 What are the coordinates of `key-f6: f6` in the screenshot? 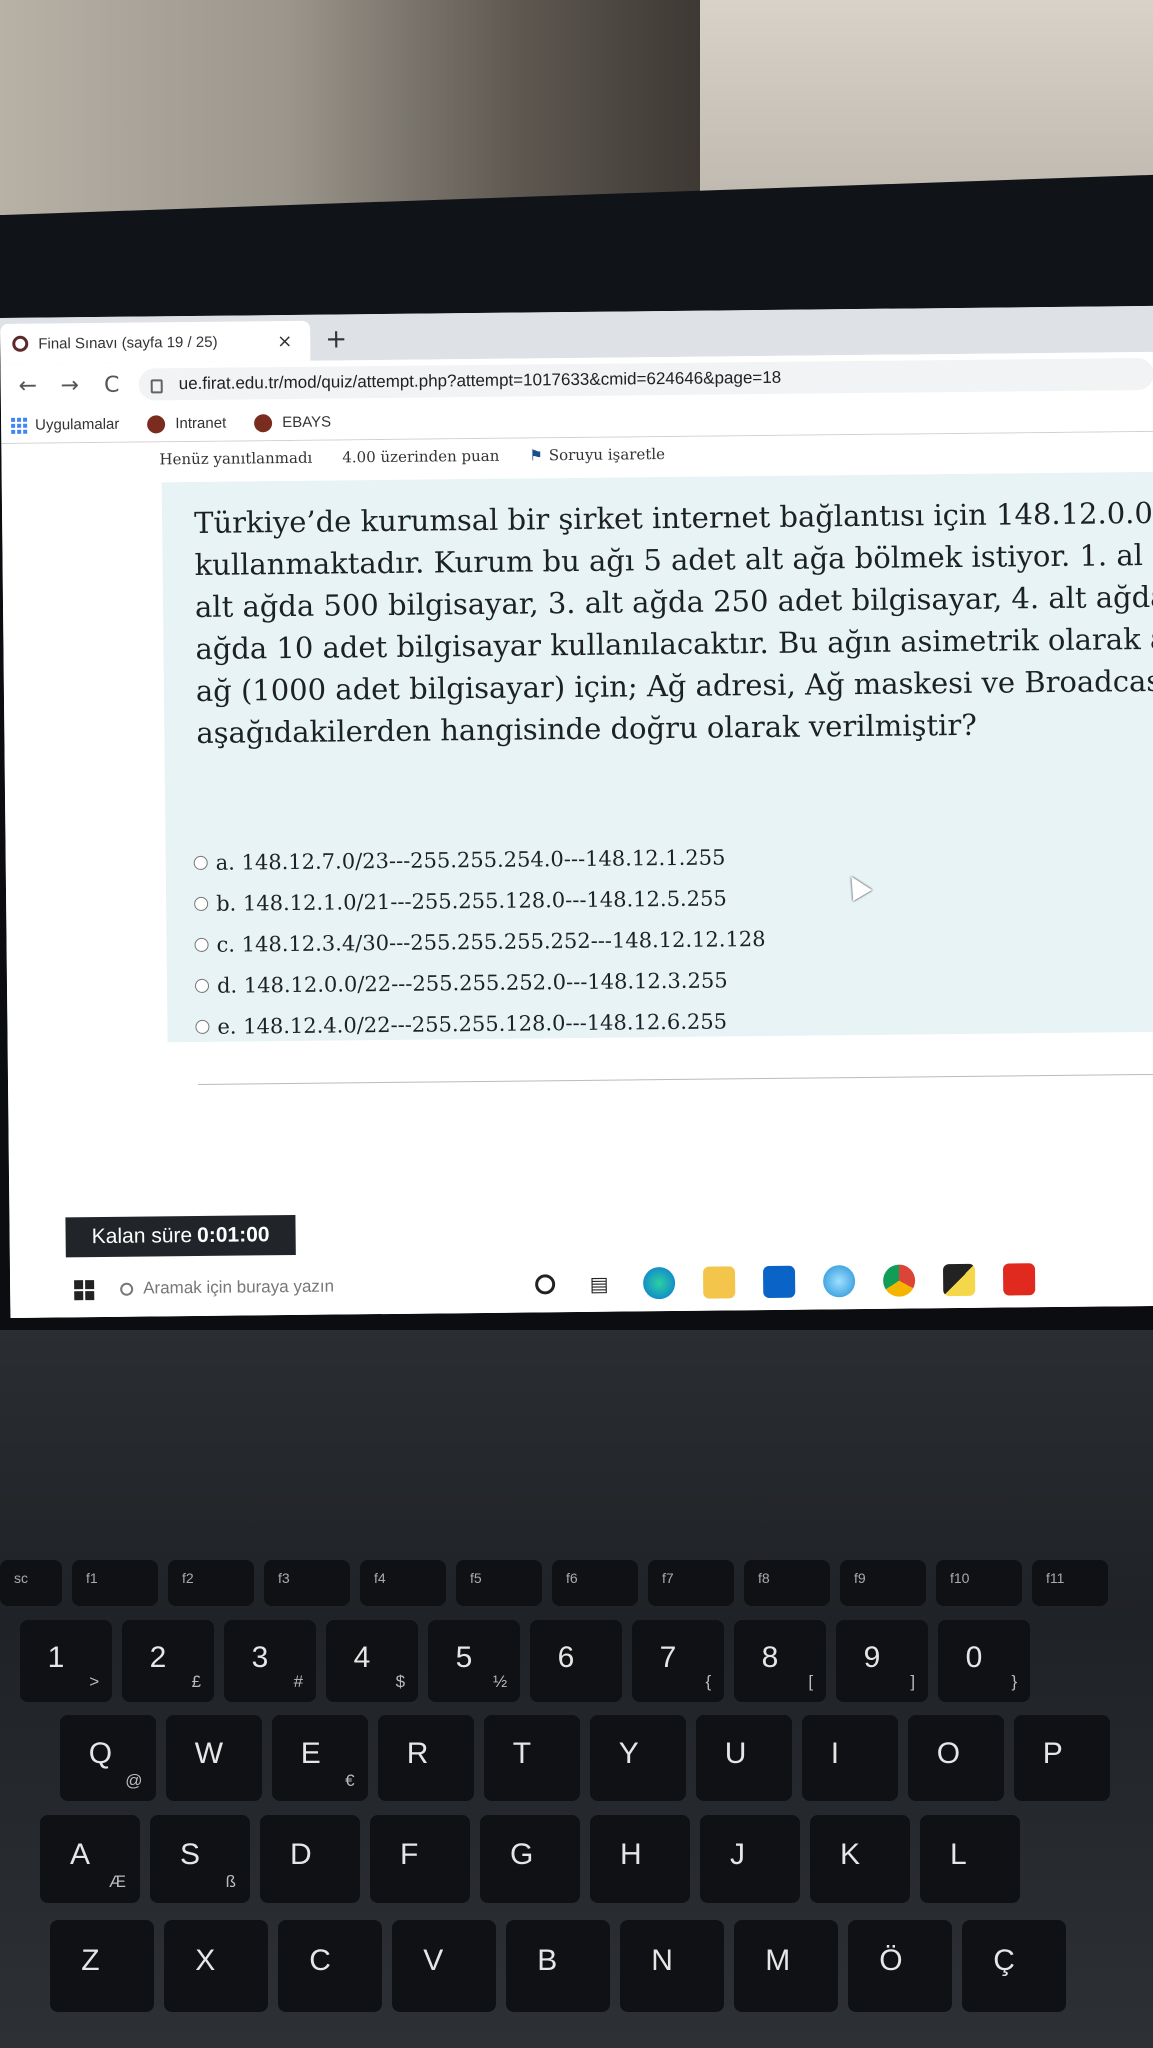 It's located at (595, 1583).